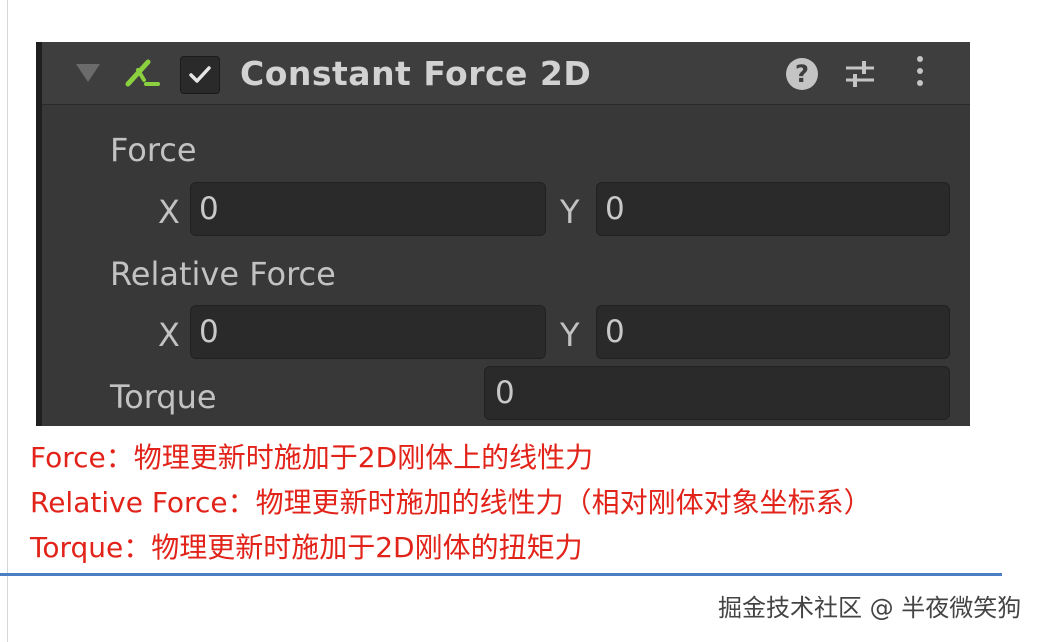  Describe the element at coordinates (368, 209) in the screenshot. I see `force-x-field: 0` at that location.